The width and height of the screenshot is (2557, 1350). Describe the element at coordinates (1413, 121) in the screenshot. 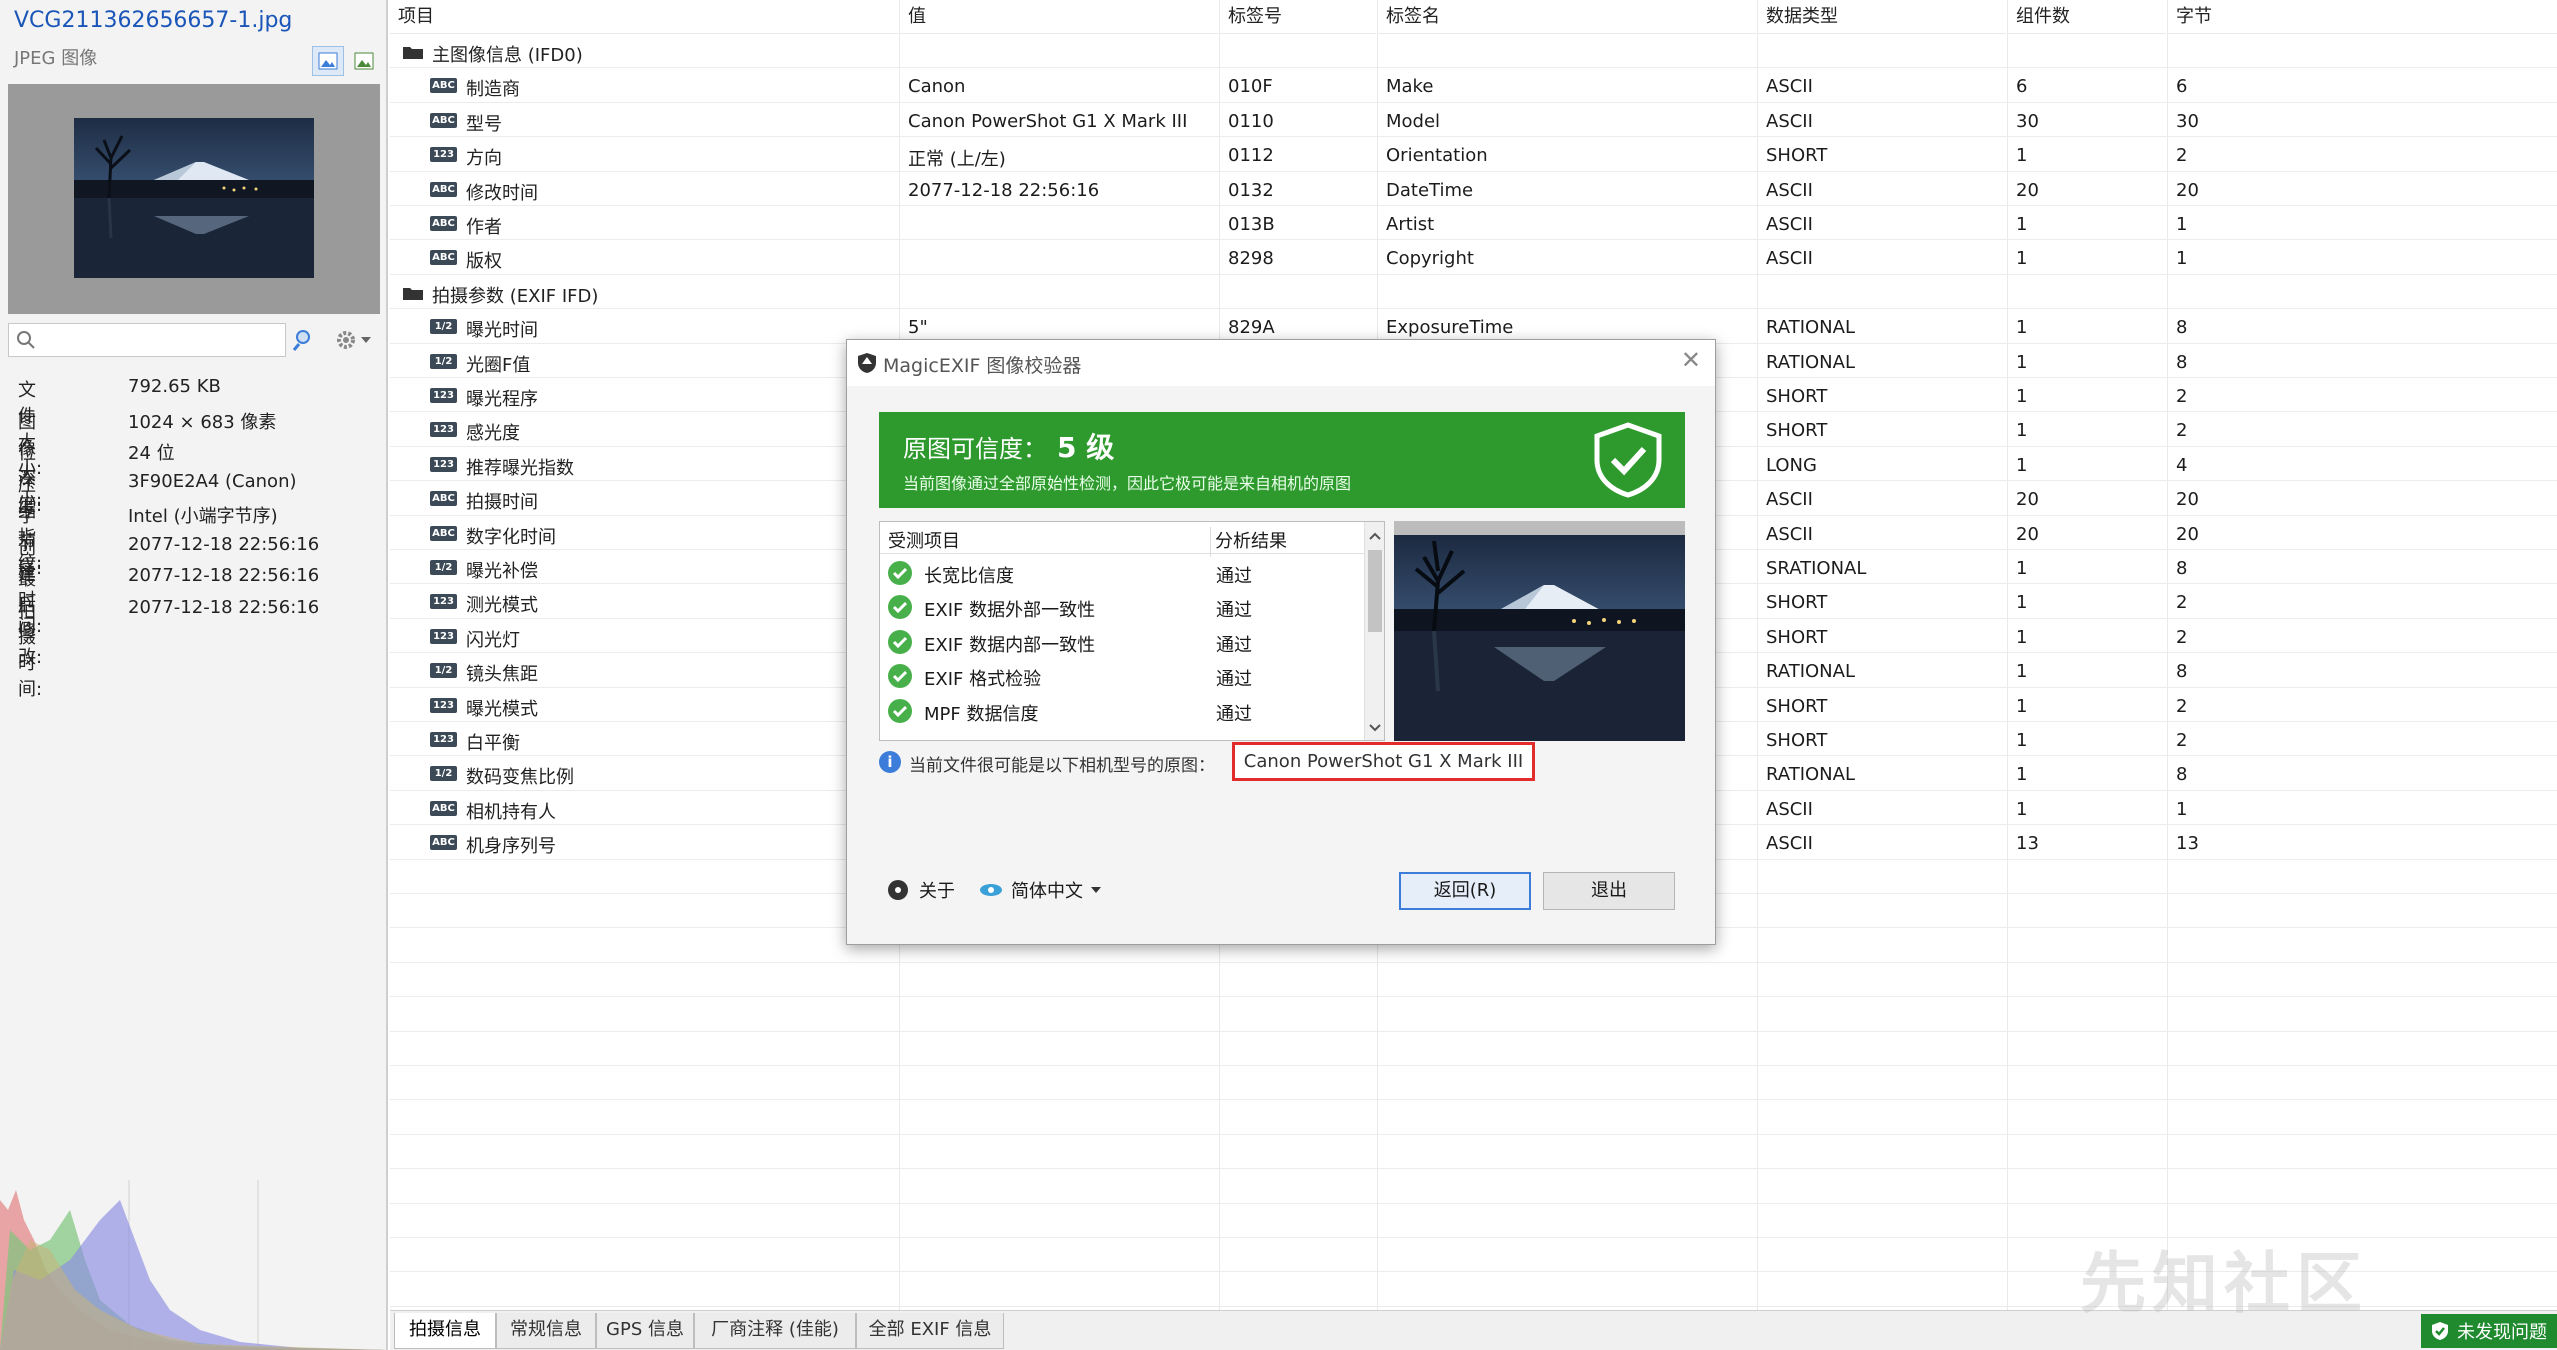

I see `tag-name-cell: Model` at that location.